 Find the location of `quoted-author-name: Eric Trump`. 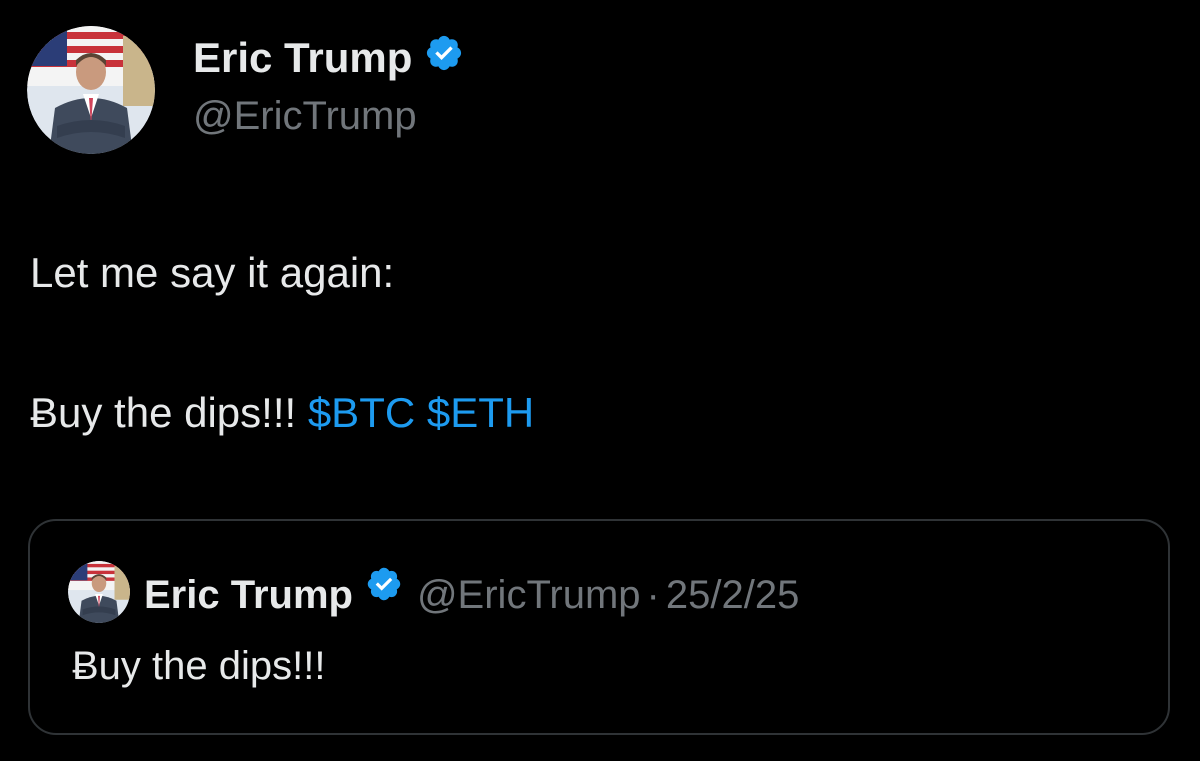

quoted-author-name: Eric Trump is located at coordinates (248, 595).